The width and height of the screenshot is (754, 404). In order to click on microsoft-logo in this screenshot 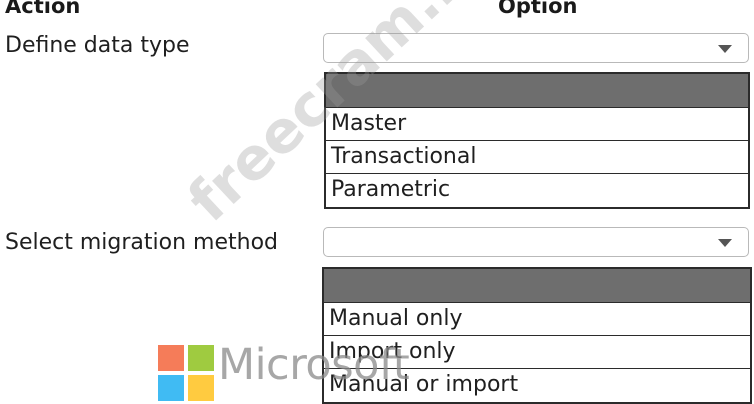, I will do `click(186, 373)`.